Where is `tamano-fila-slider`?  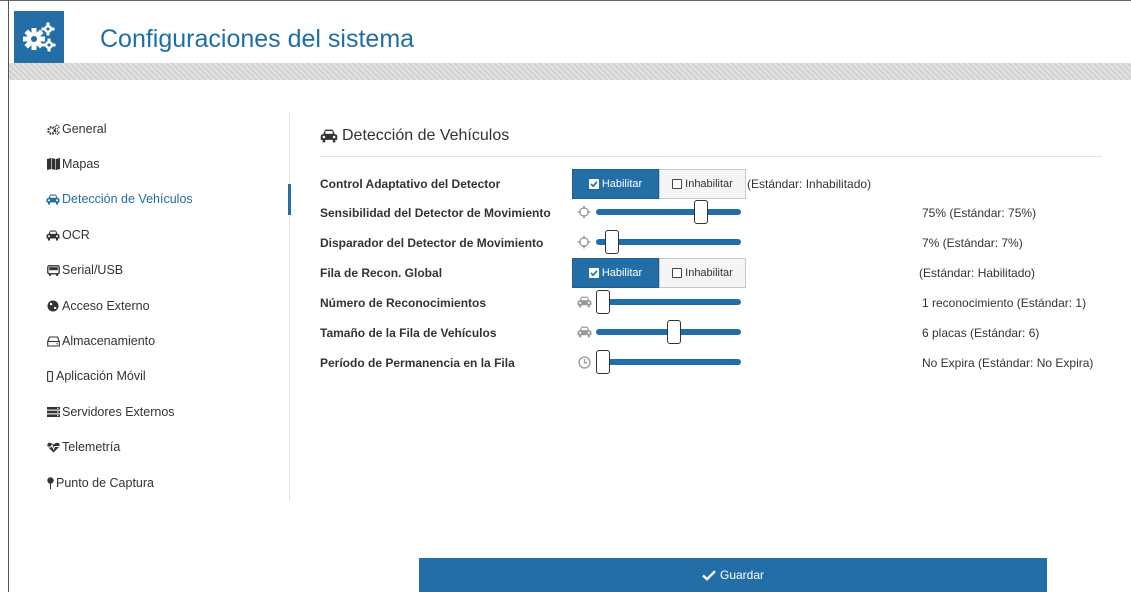 tamano-fila-slider is located at coordinates (668, 332).